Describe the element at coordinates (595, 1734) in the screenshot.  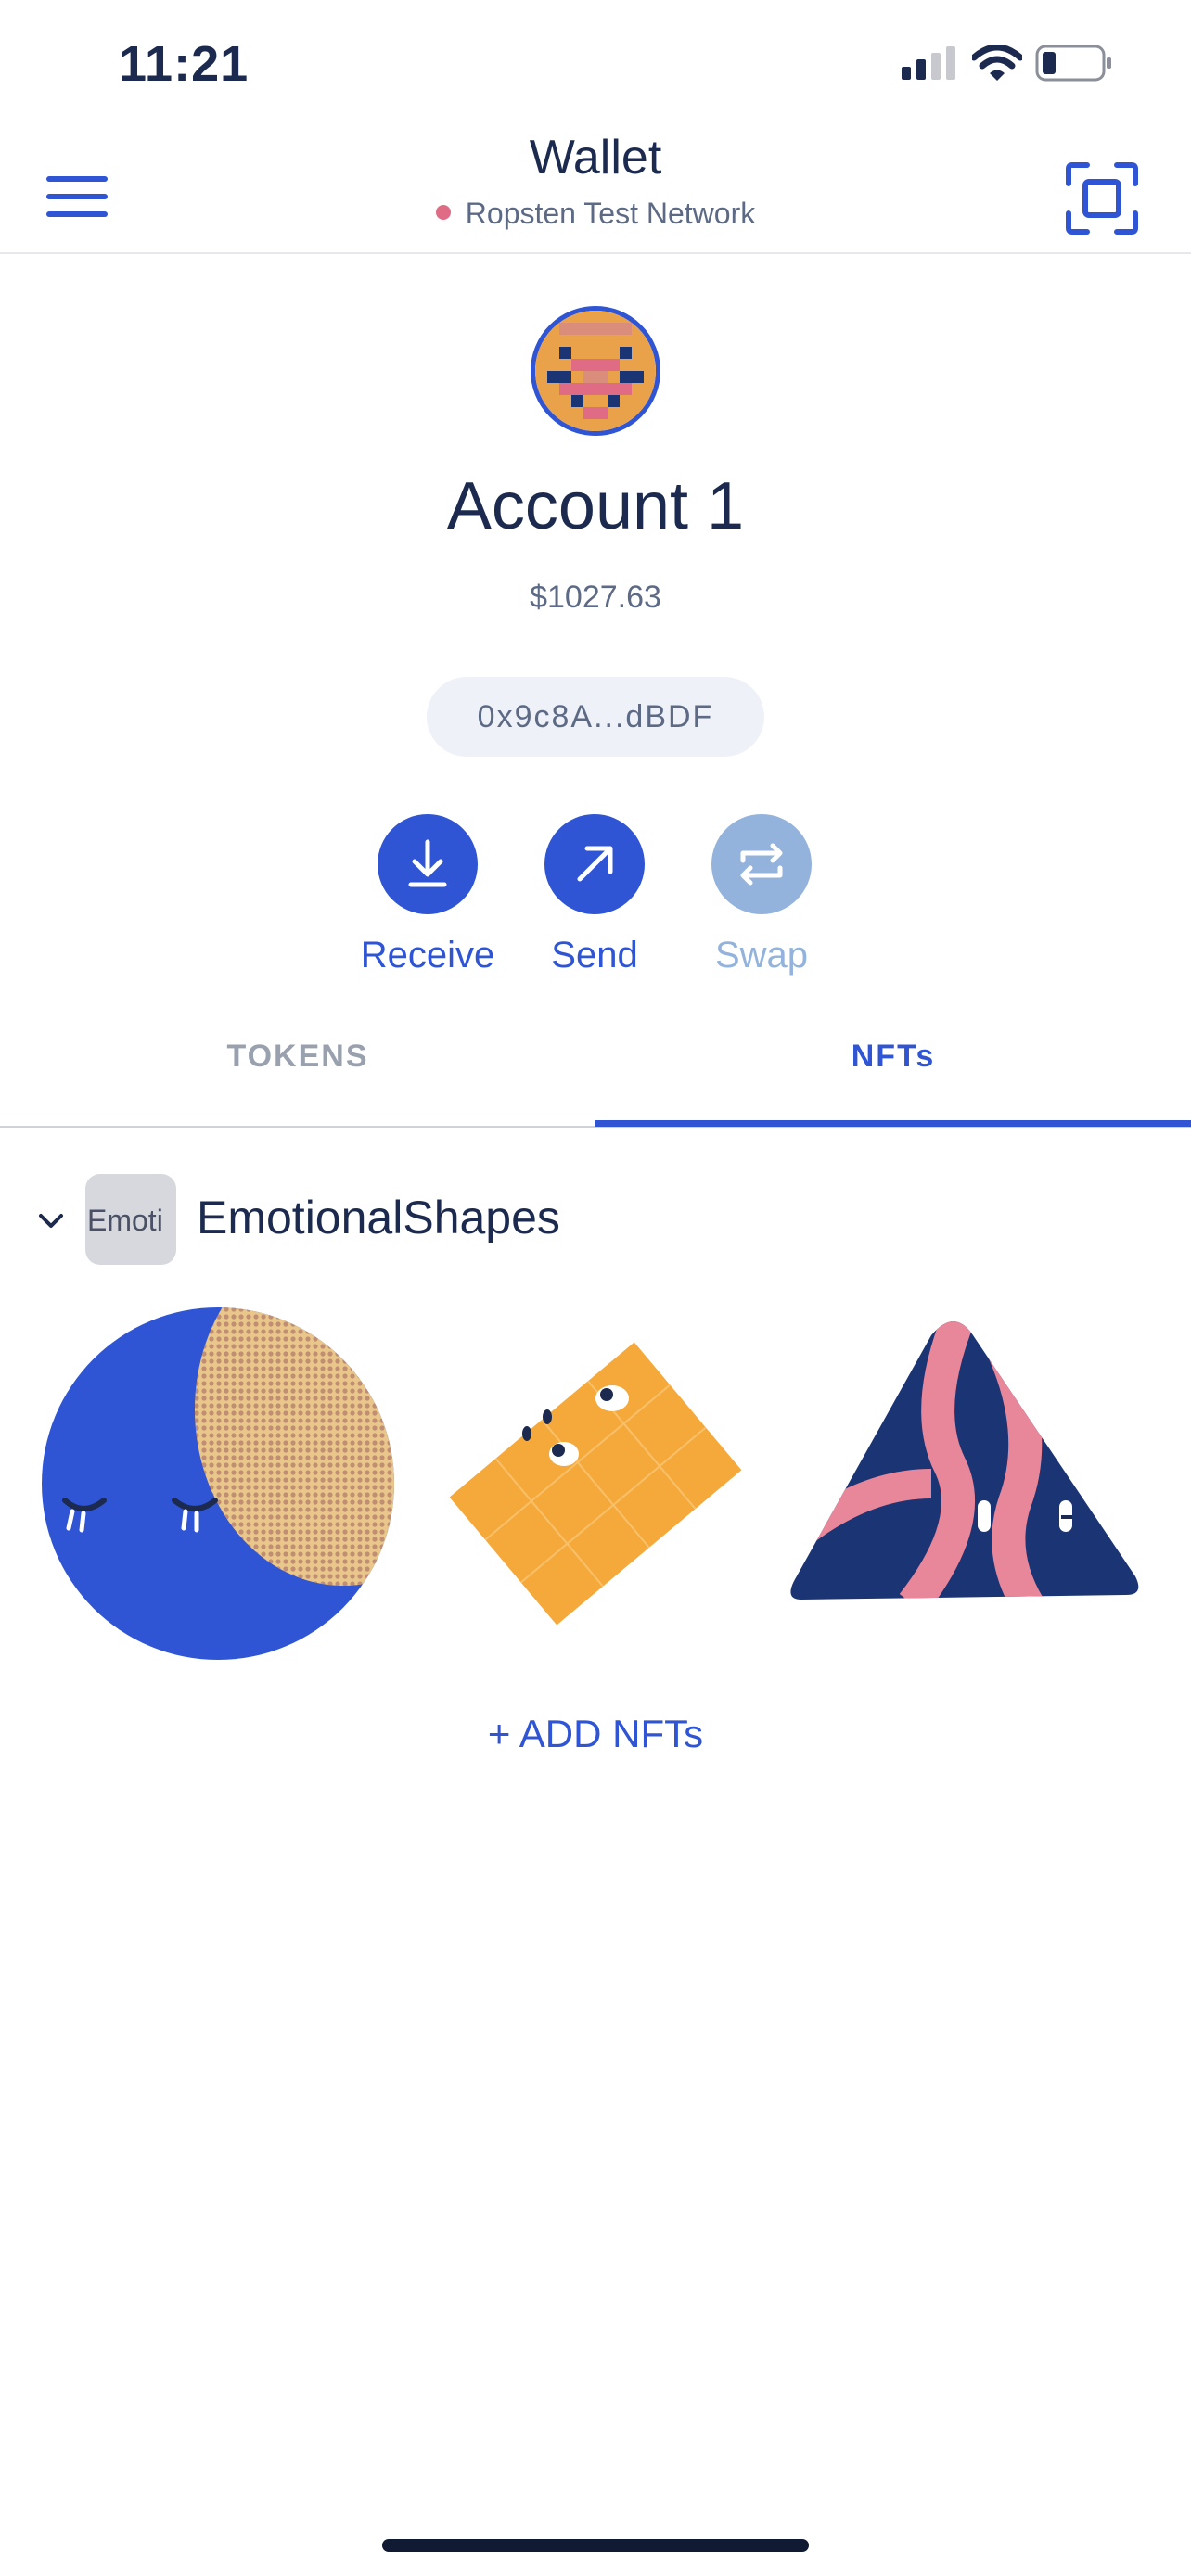
I see `add-nfts-button: + ADD NFTs` at that location.